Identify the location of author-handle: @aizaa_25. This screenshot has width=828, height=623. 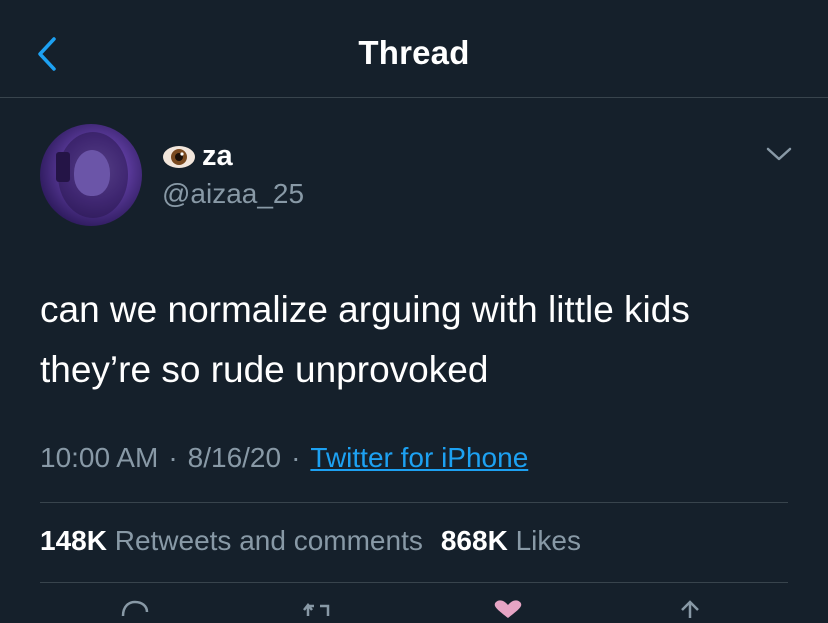
(233, 194).